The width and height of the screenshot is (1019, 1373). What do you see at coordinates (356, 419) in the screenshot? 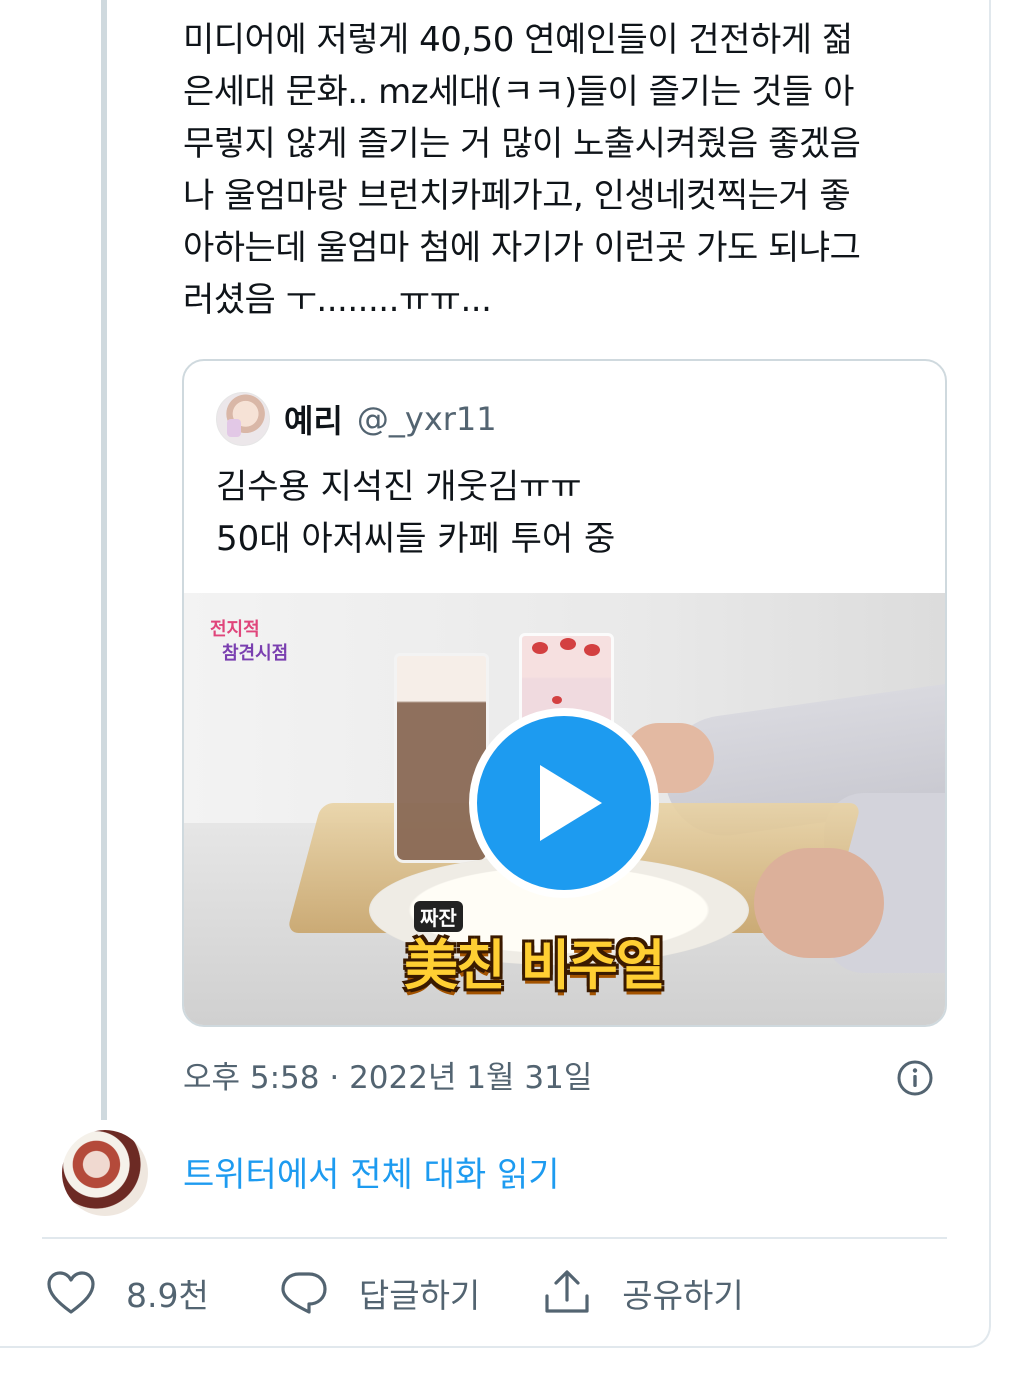
I see `quoted-tweet-header: 예리 @_yxr11` at bounding box center [356, 419].